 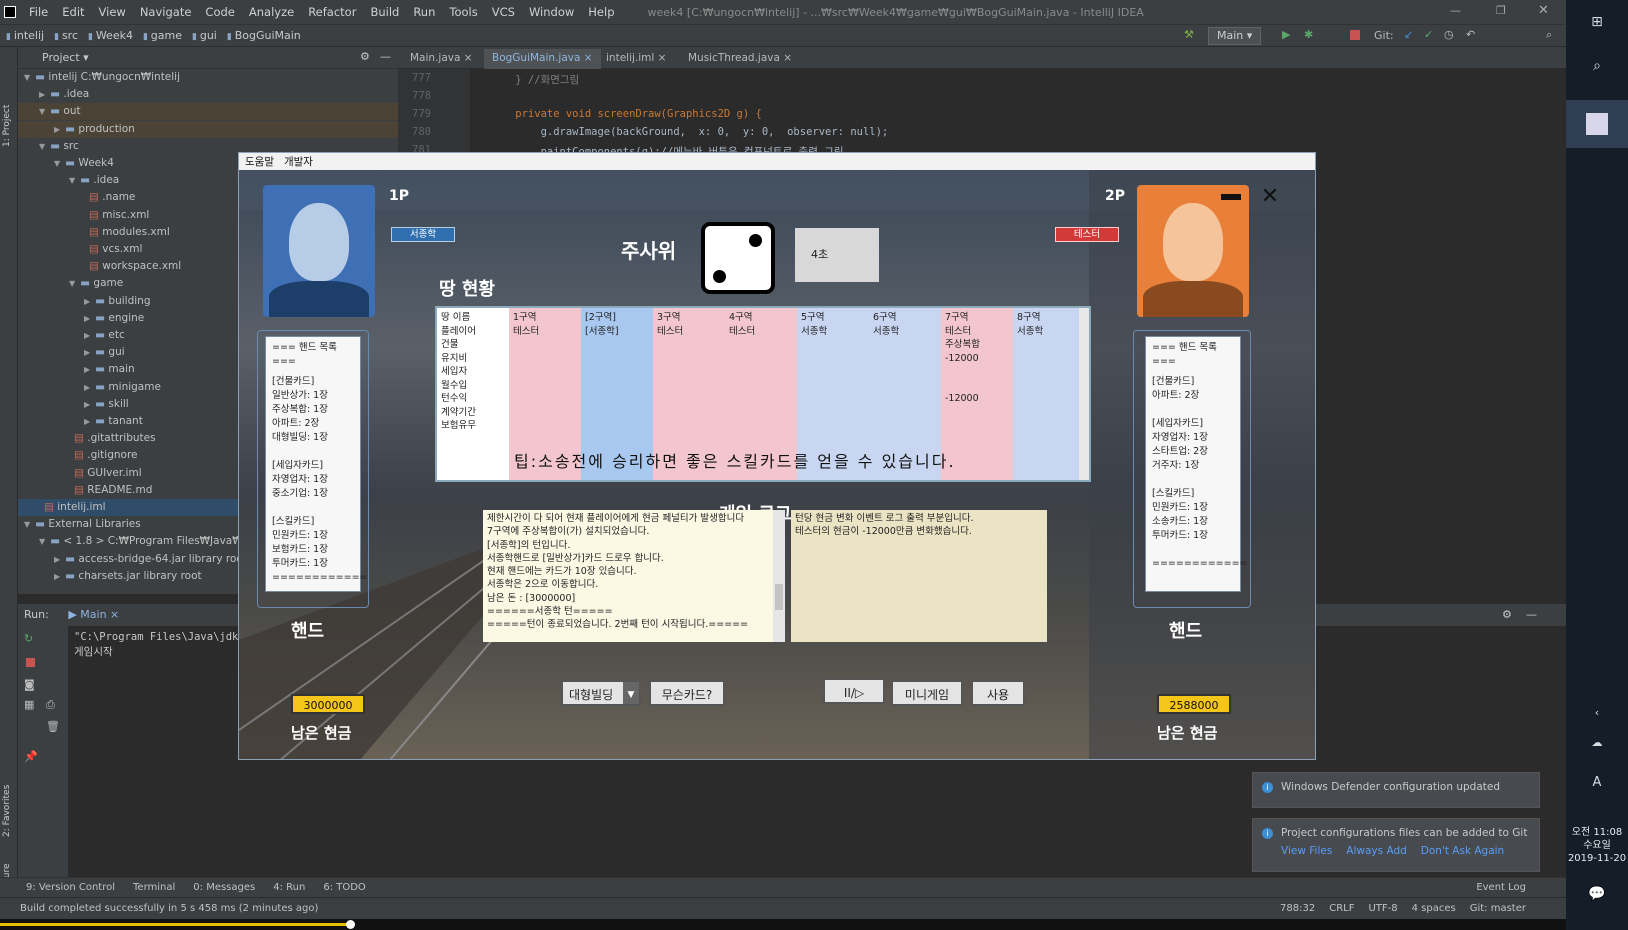 What do you see at coordinates (7, 811) in the screenshot?
I see `favorites-tool-tab: 2: Favorites` at bounding box center [7, 811].